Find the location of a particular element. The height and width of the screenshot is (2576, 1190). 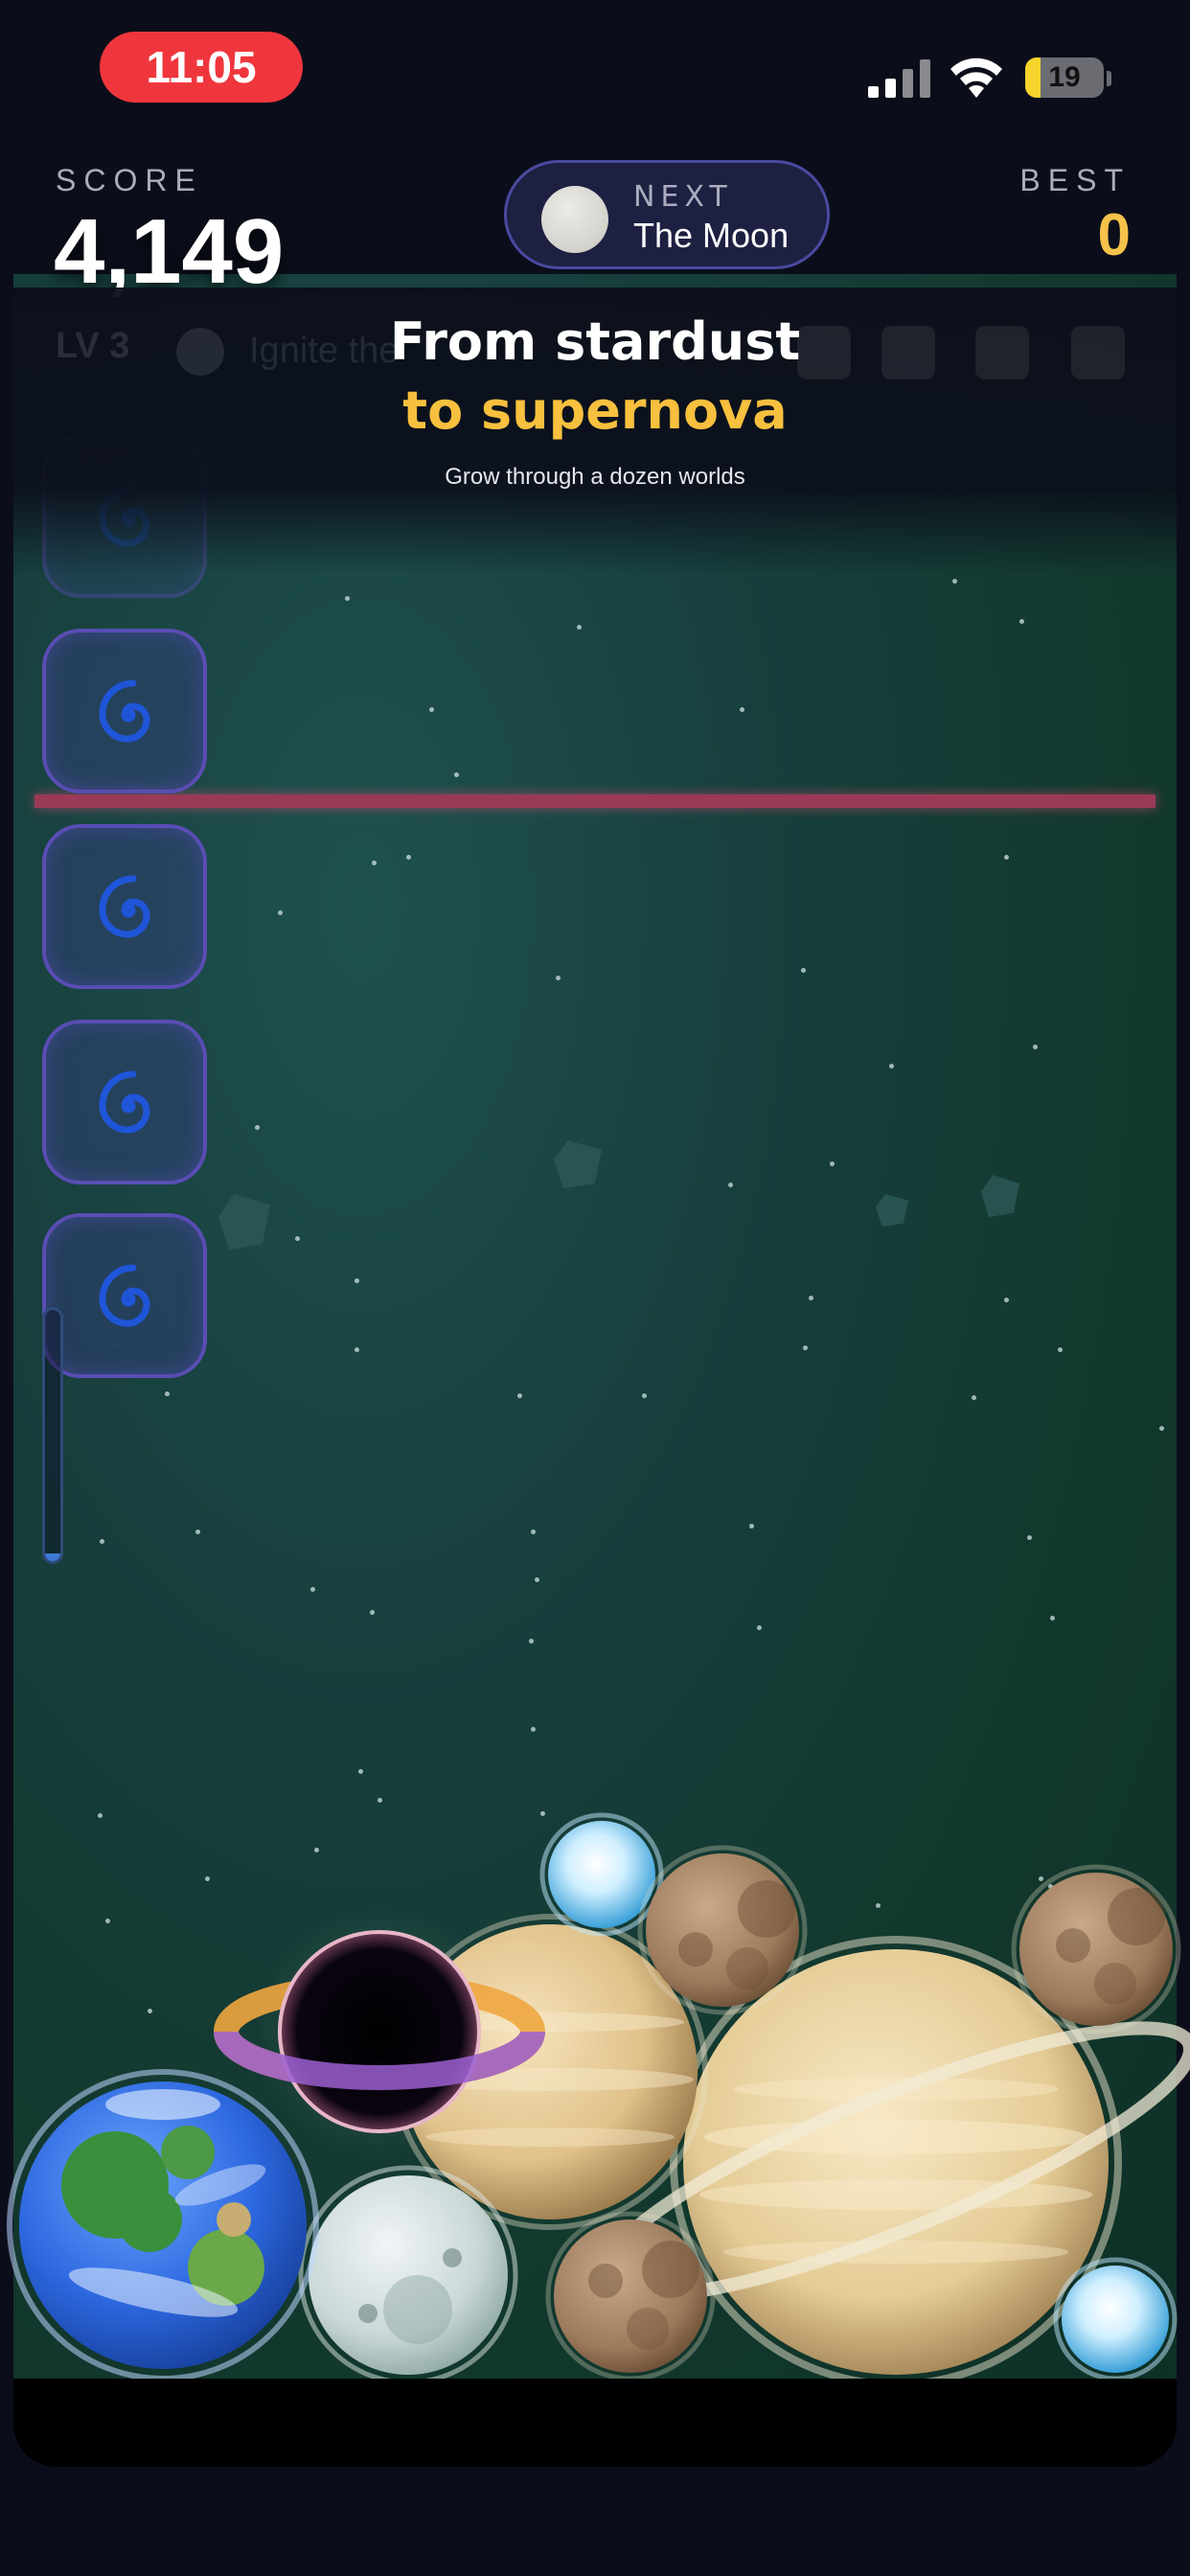

battery-percent: 19 is located at coordinates (1065, 77).